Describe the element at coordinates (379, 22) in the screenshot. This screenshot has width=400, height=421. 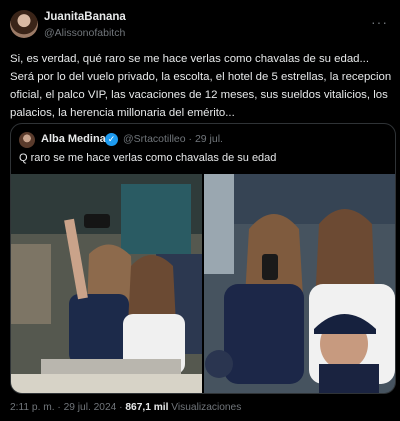
I see `more-icon: ···` at that location.